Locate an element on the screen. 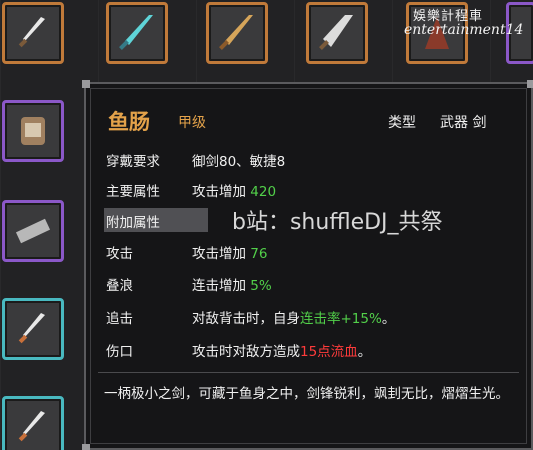 This screenshot has height=450, width=533. inventory-slot-small-sword is located at coordinates (33, 329).